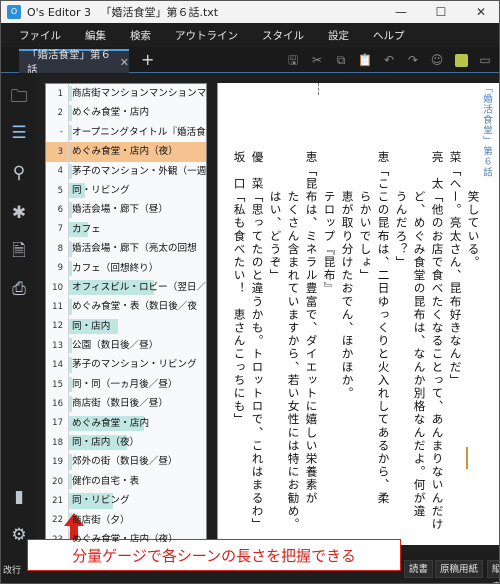  What do you see at coordinates (126, 132) in the screenshot?
I see `outline-row: -オープニングタイトル『婚活食堂』` at bounding box center [126, 132].